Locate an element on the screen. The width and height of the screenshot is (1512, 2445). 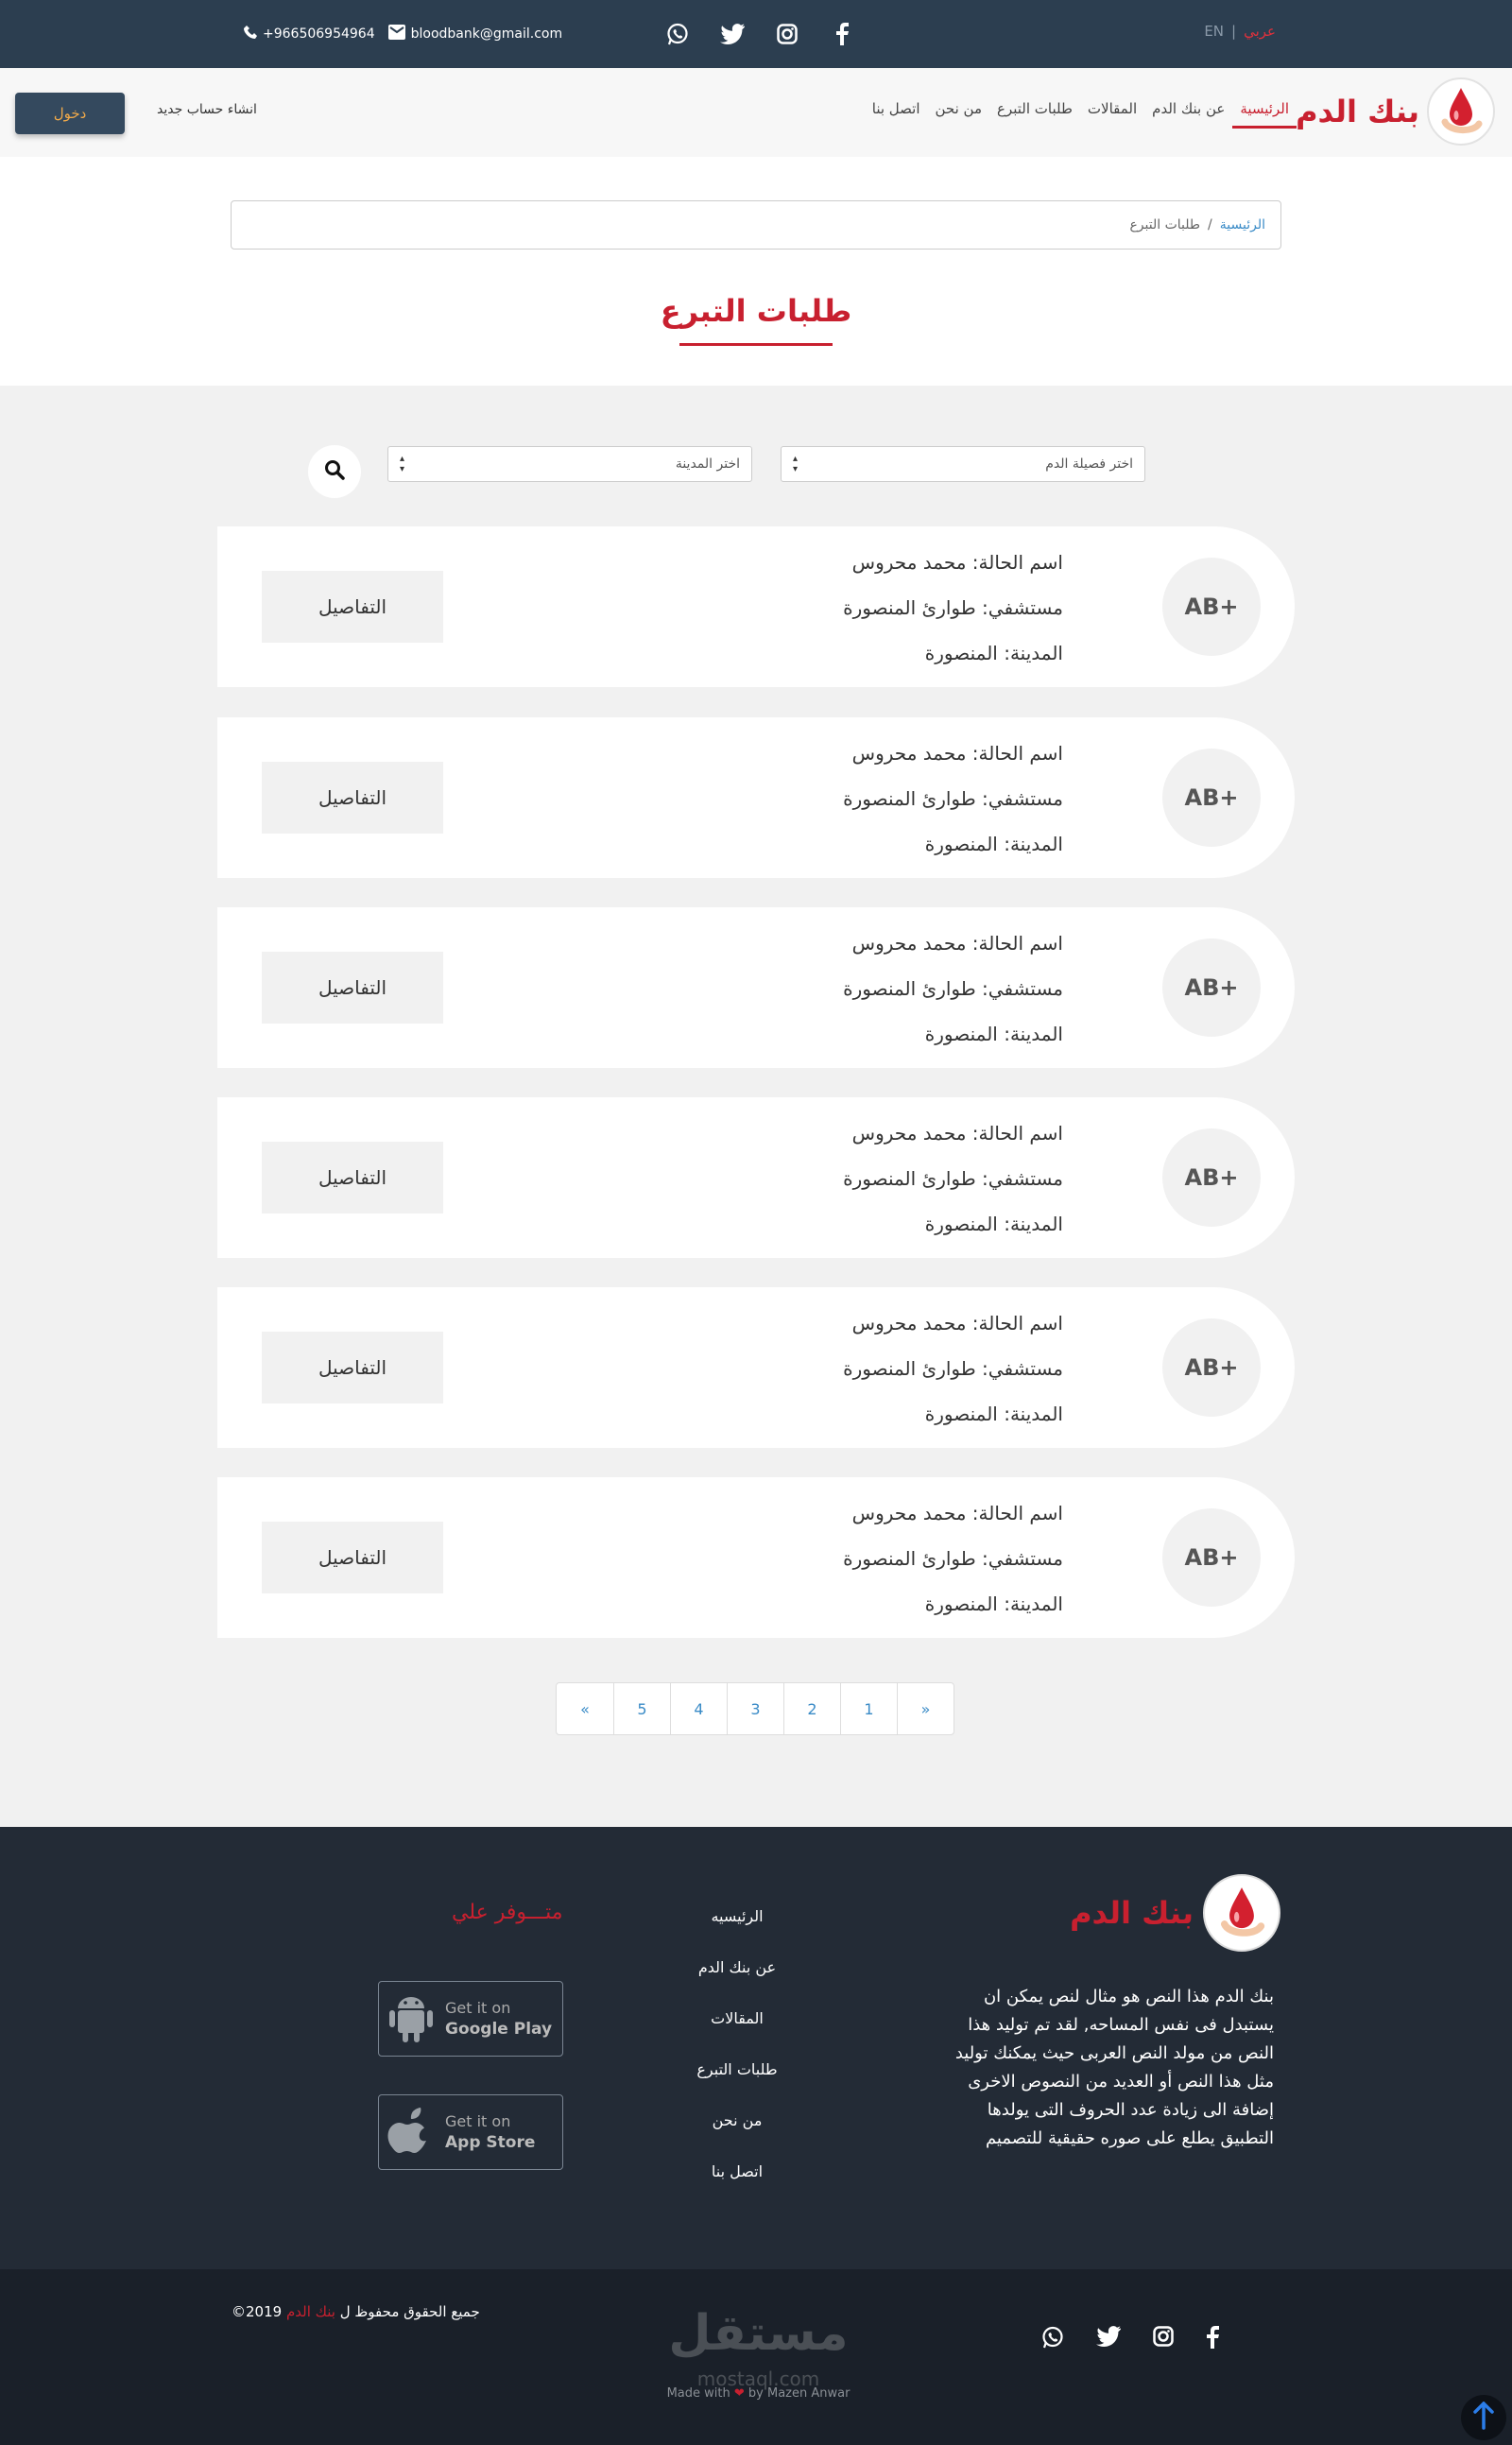
footer-link-articles: المقالات is located at coordinates (737, 2030).